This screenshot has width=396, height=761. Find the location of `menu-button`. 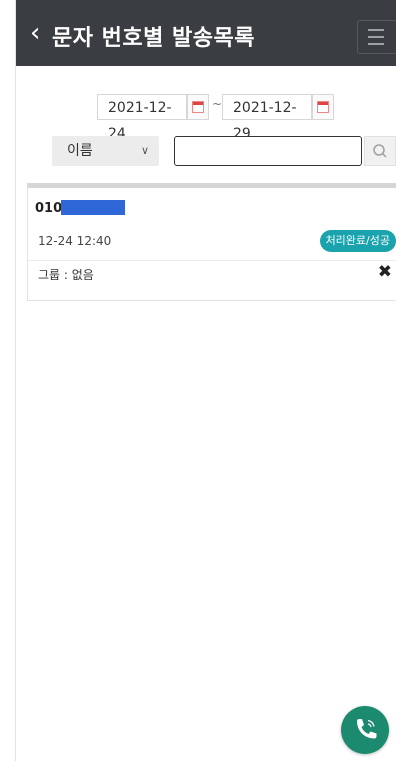

menu-button is located at coordinates (376, 37).